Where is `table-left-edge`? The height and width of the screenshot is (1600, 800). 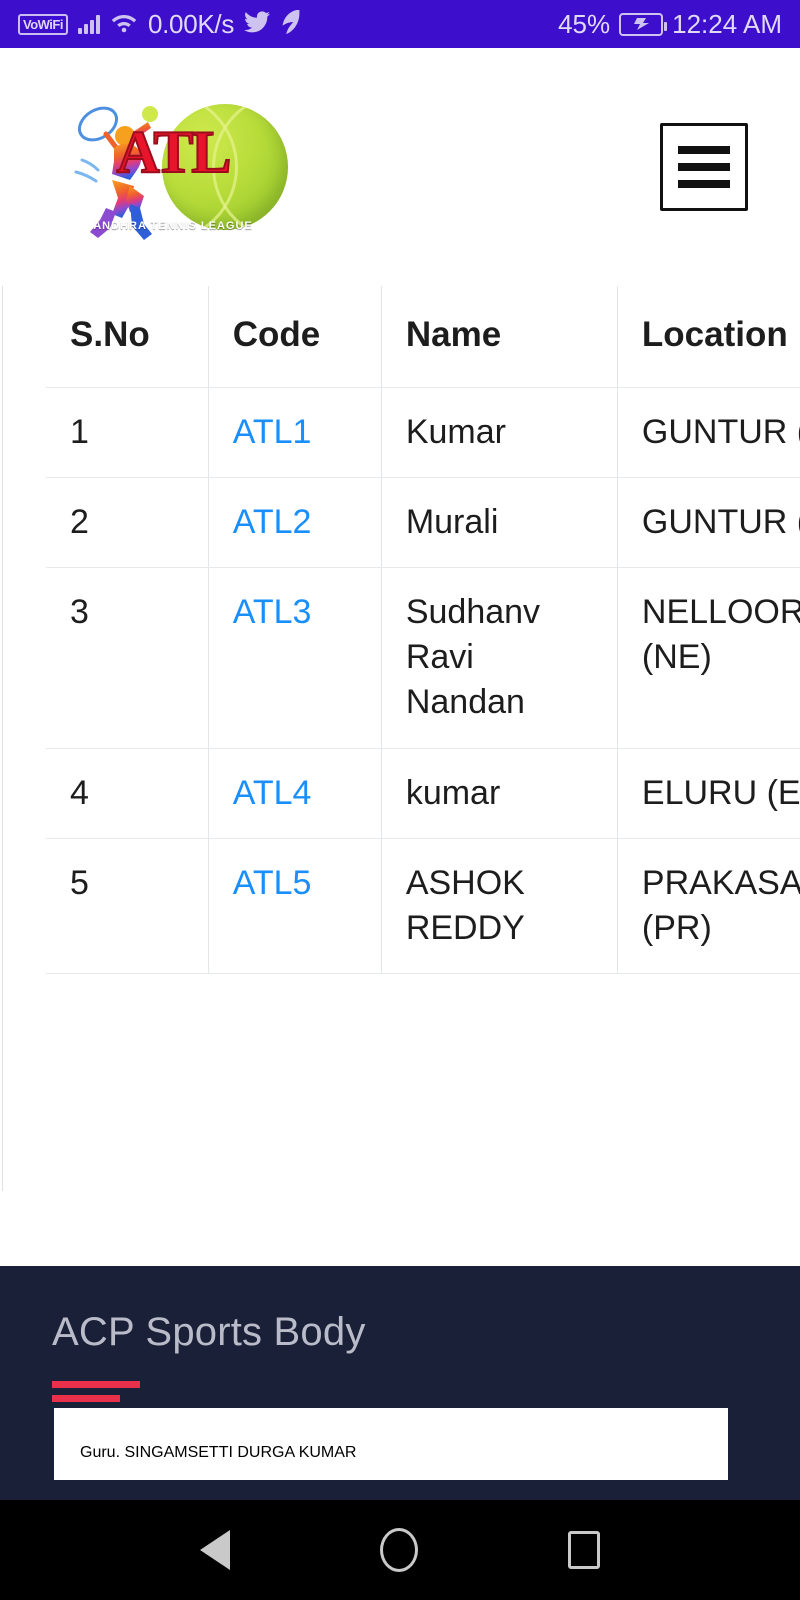
table-left-edge is located at coordinates (2, 738).